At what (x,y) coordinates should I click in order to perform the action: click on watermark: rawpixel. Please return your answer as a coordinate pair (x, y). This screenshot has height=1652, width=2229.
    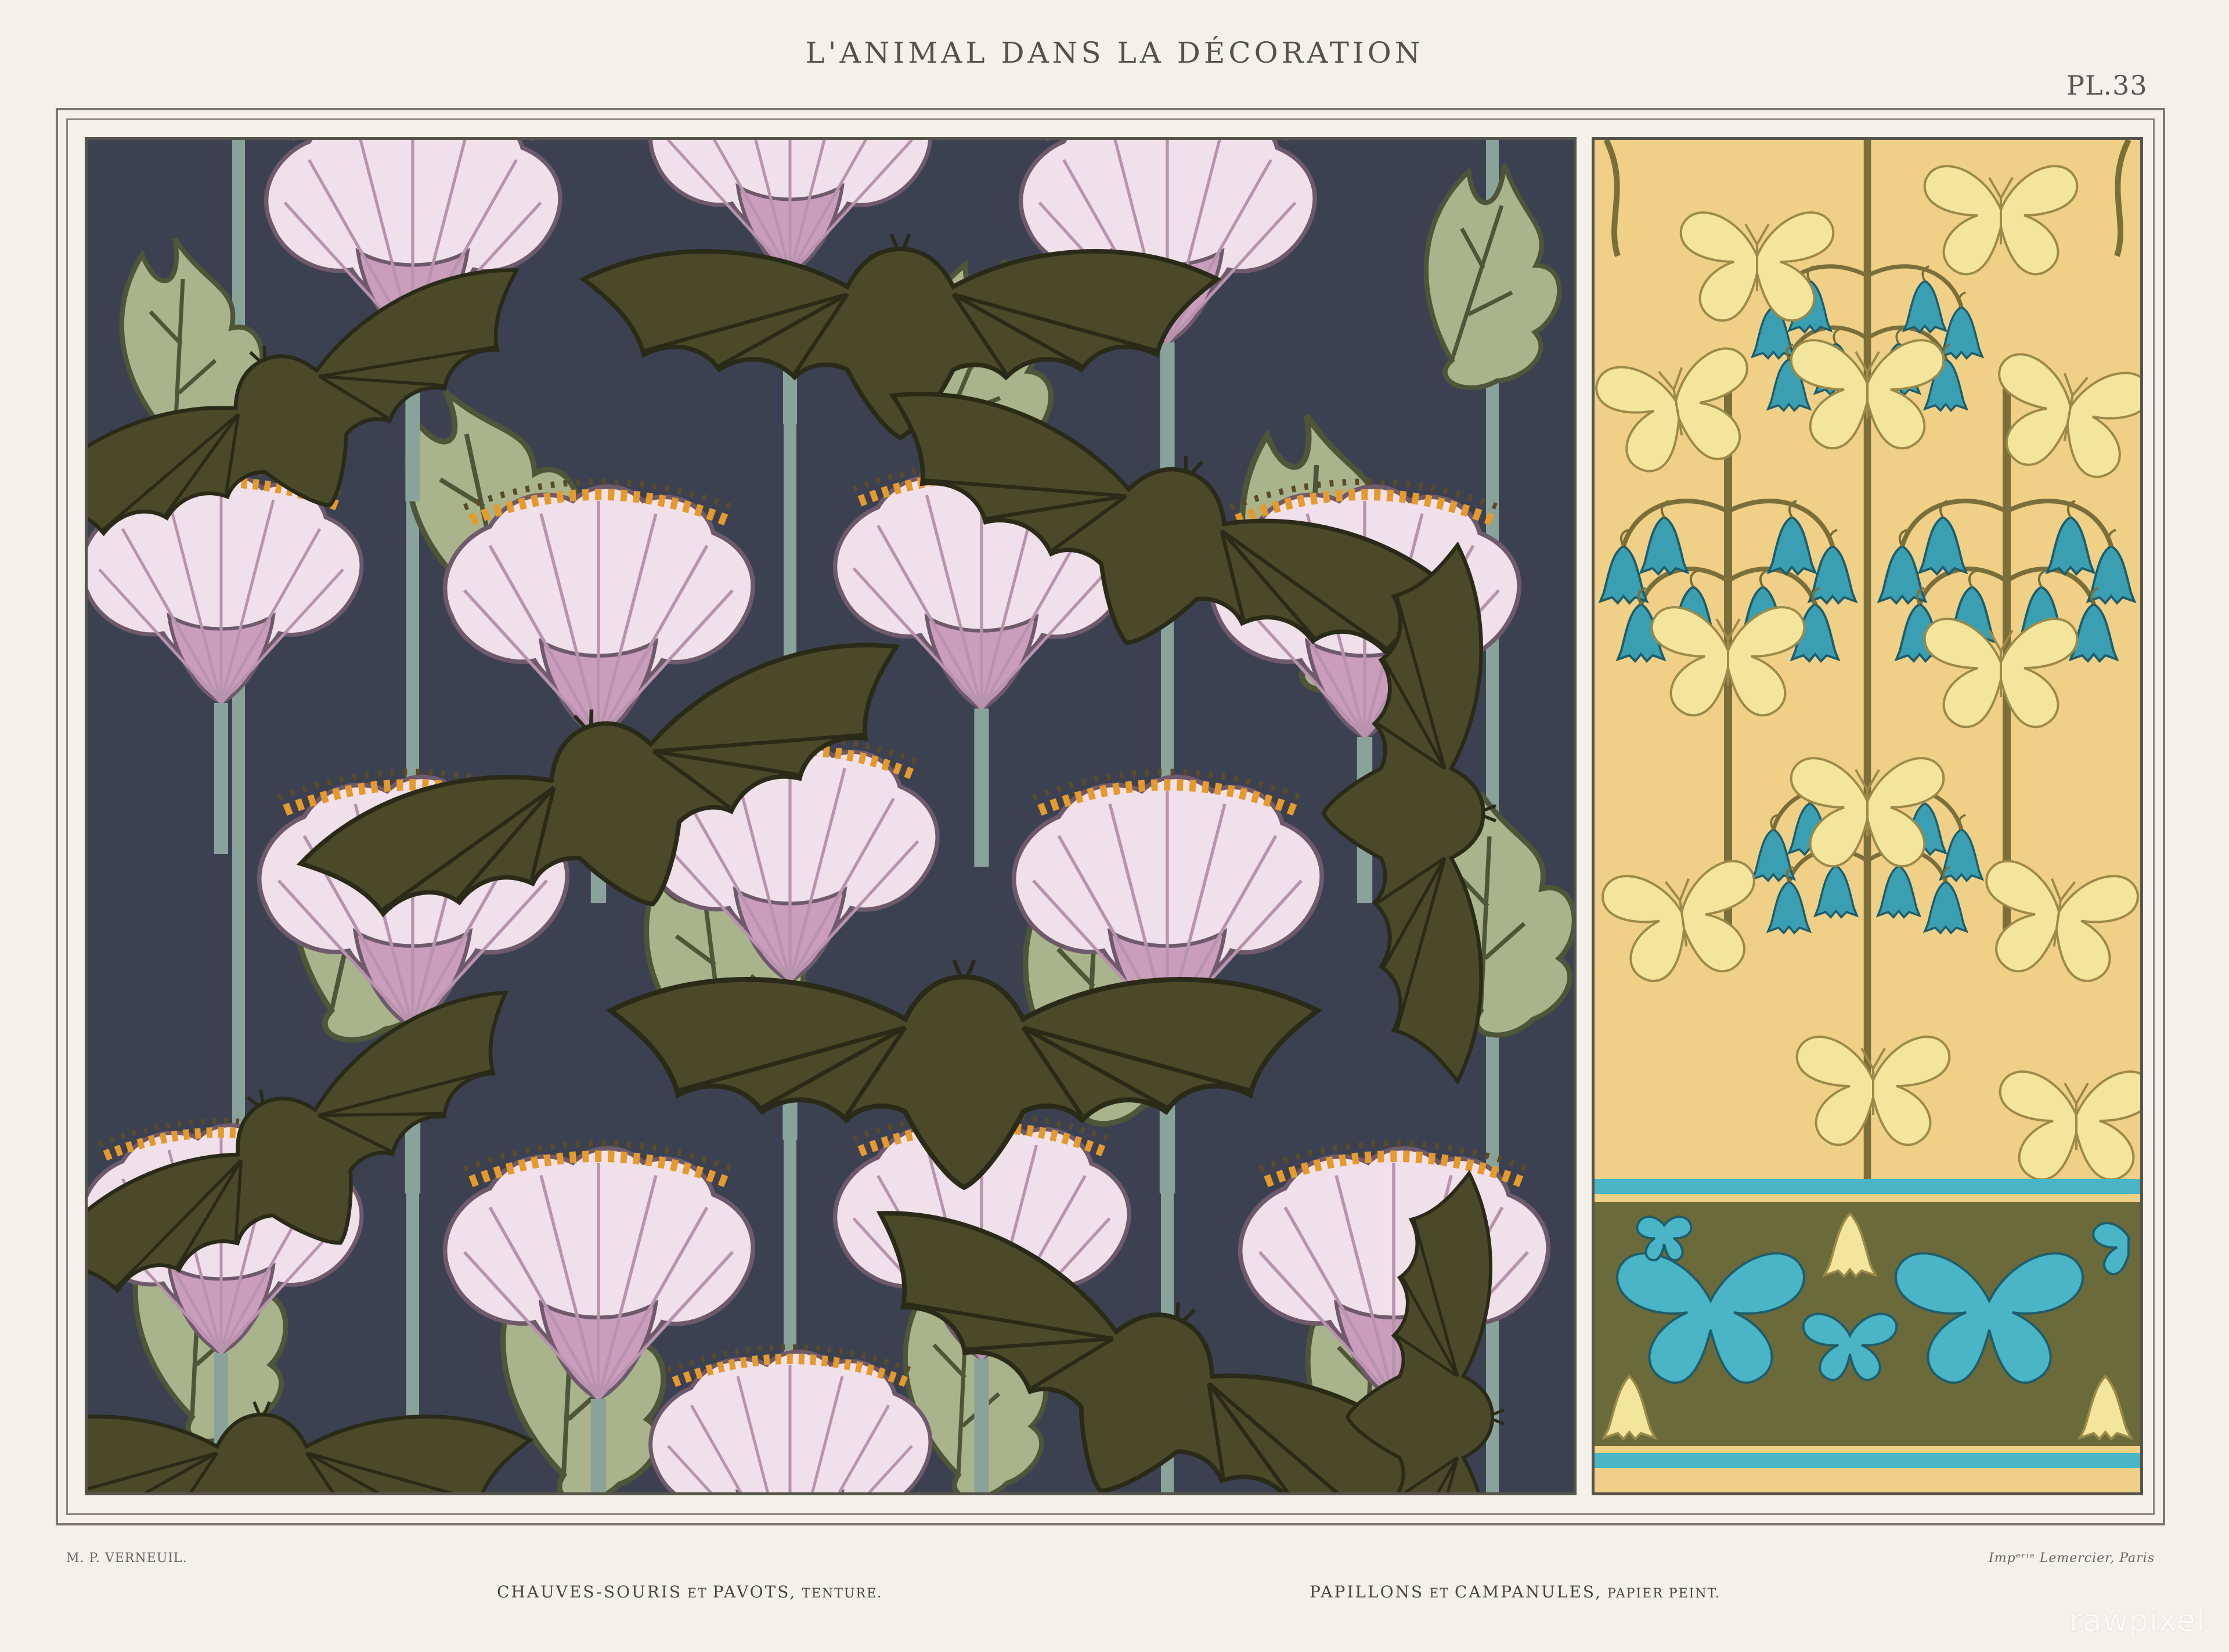
    Looking at the image, I should click on (2137, 1620).